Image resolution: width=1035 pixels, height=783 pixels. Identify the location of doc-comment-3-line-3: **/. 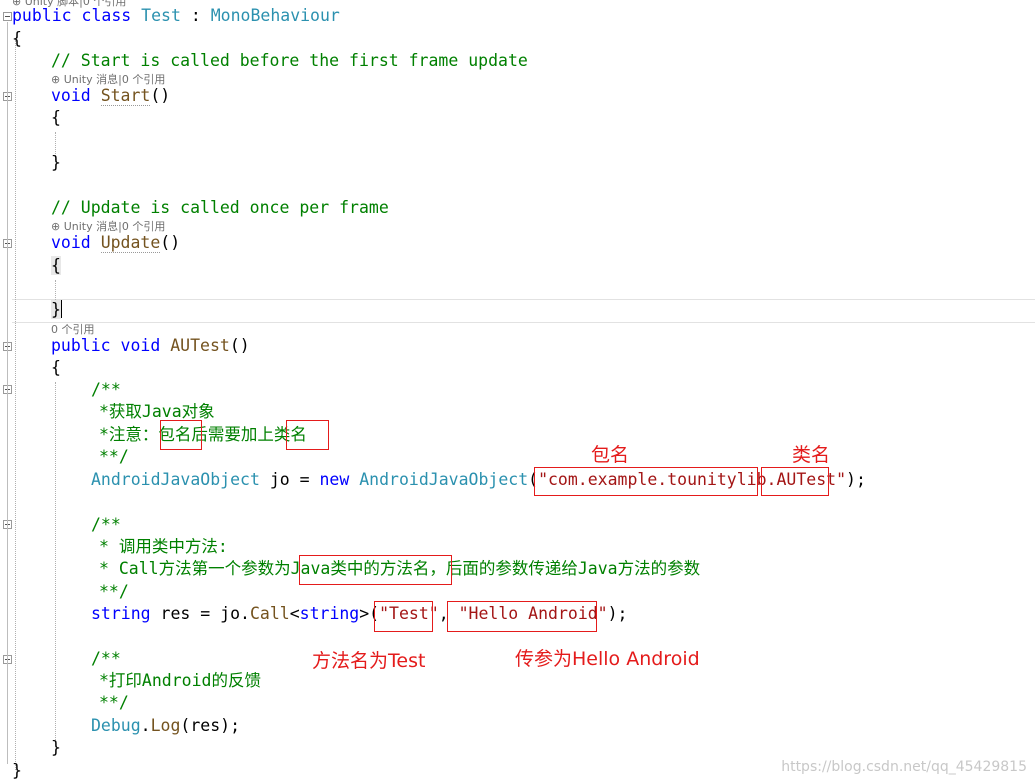
(114, 703).